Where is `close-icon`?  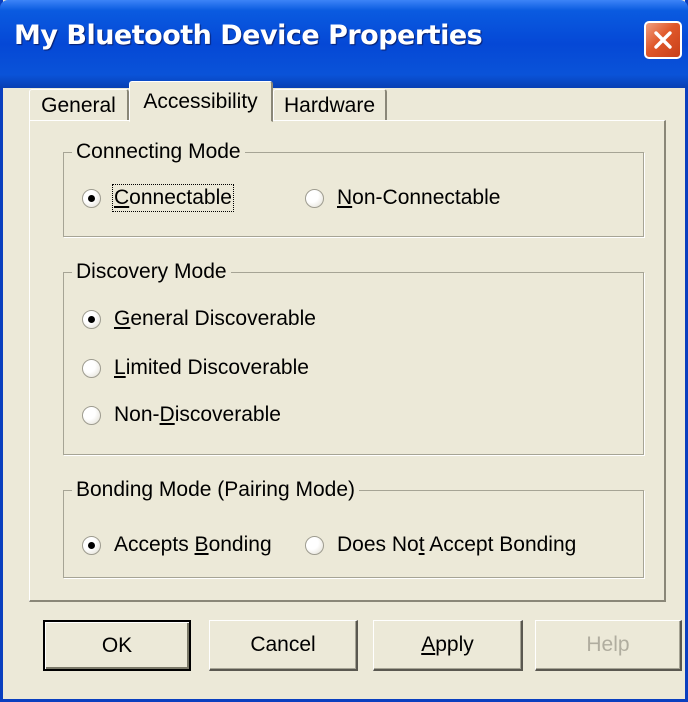 close-icon is located at coordinates (663, 40).